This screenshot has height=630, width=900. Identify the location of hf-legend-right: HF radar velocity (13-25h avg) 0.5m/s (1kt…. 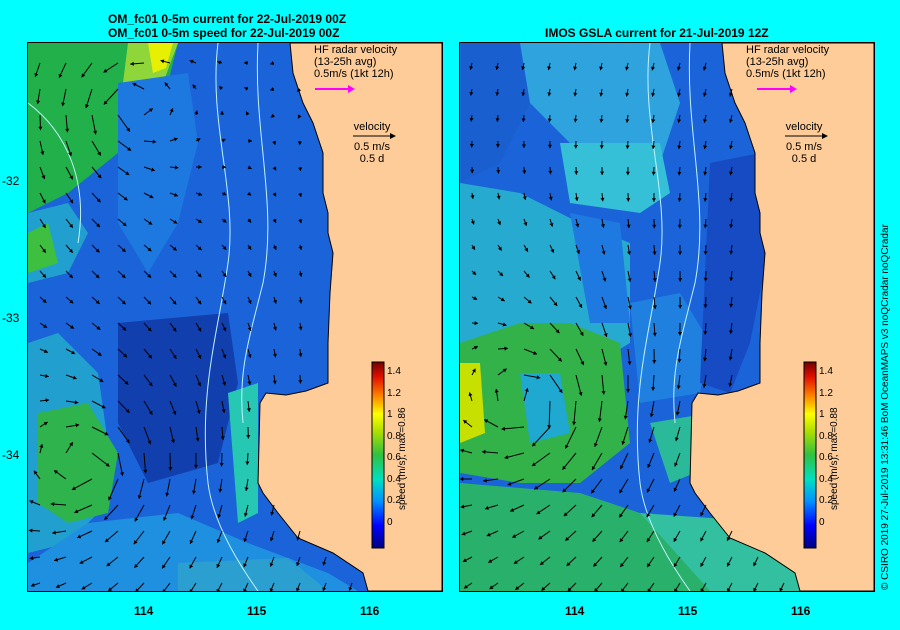
(788, 62).